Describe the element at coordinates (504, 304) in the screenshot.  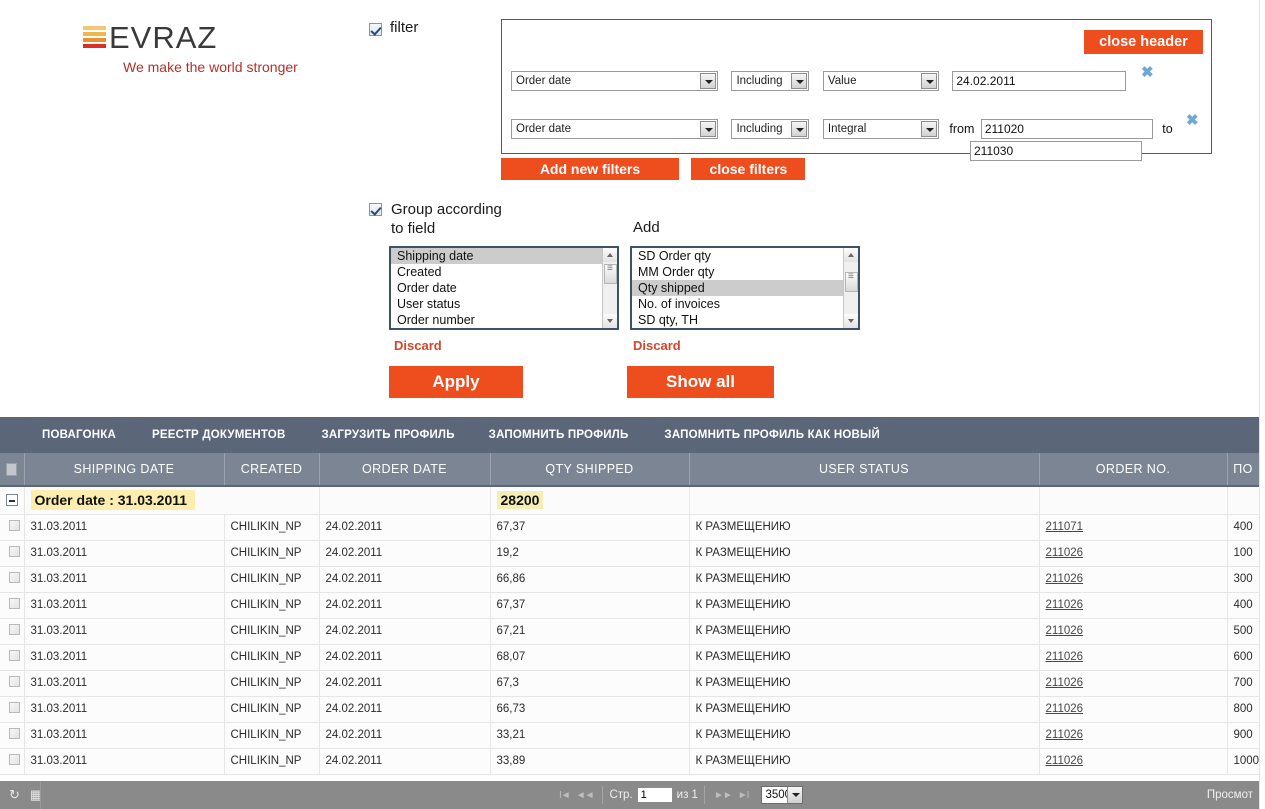
I see `group-field-item: User status` at that location.